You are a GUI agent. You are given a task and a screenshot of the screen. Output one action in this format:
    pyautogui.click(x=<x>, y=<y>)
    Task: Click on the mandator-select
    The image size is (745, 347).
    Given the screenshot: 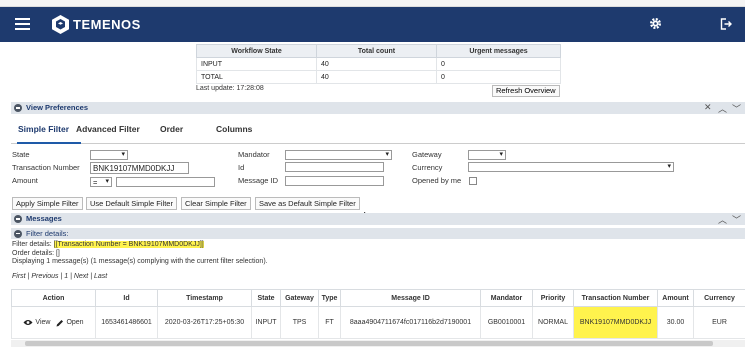 What is the action you would take?
    pyautogui.click(x=338, y=155)
    